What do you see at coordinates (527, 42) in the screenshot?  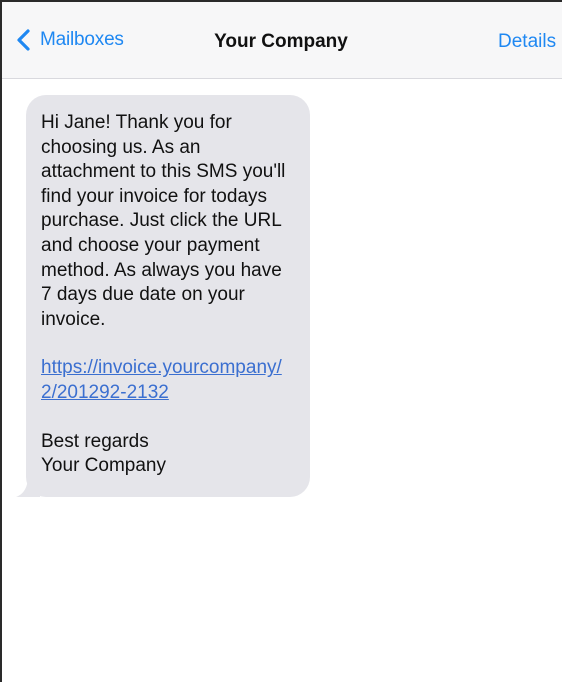 I see `details-button: Details` at bounding box center [527, 42].